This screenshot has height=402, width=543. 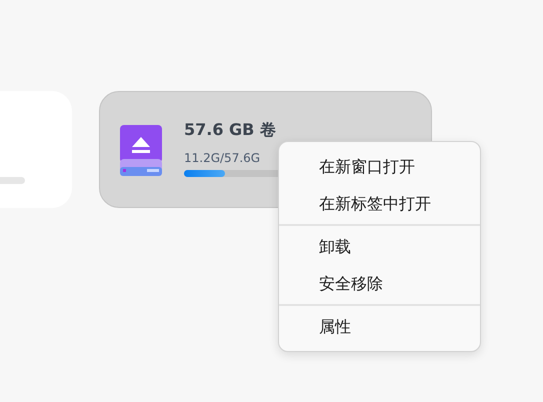 What do you see at coordinates (230, 130) in the screenshot?
I see `drive-name: 57.6 GB 卷` at bounding box center [230, 130].